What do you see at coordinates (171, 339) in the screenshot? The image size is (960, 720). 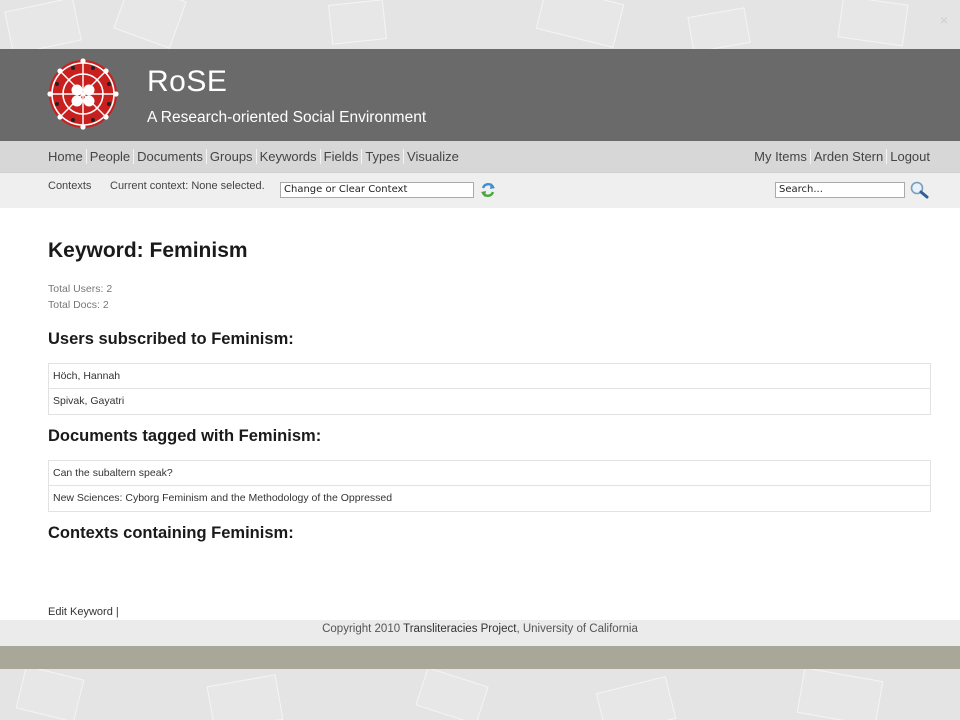 I see `users-heading: Users subscribed to Feminism:` at bounding box center [171, 339].